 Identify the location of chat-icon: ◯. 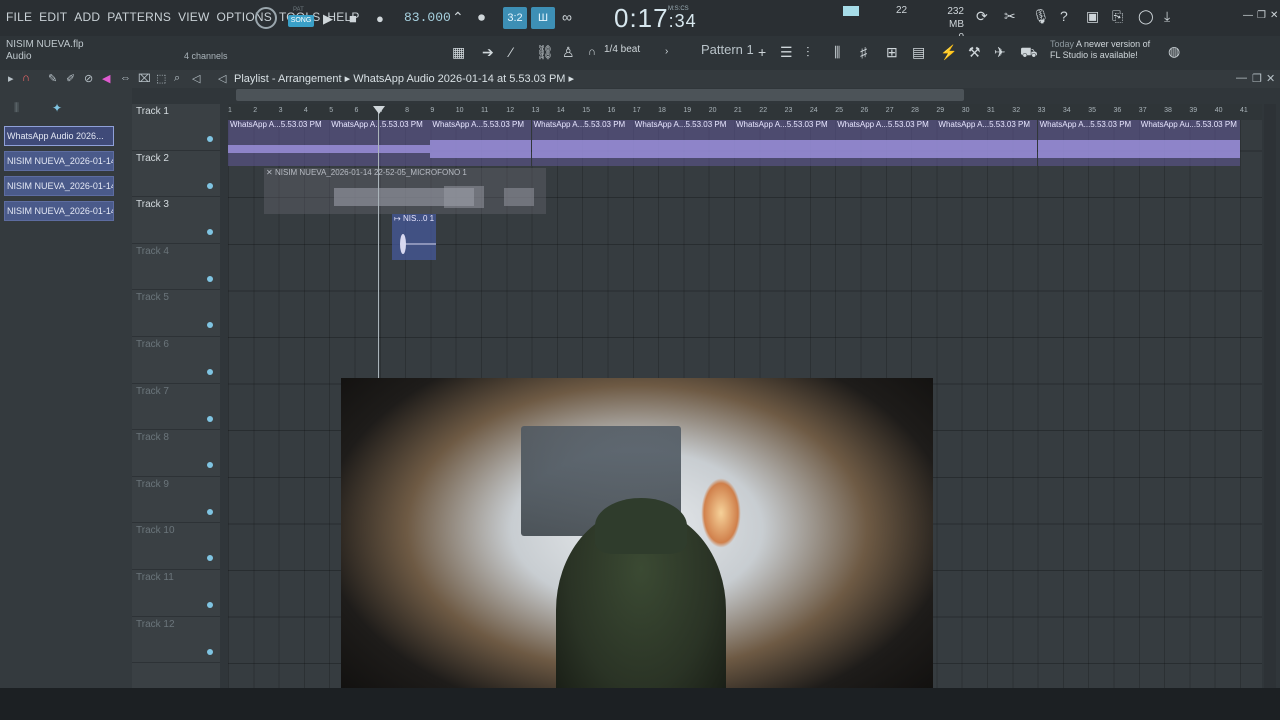
(1146, 16).